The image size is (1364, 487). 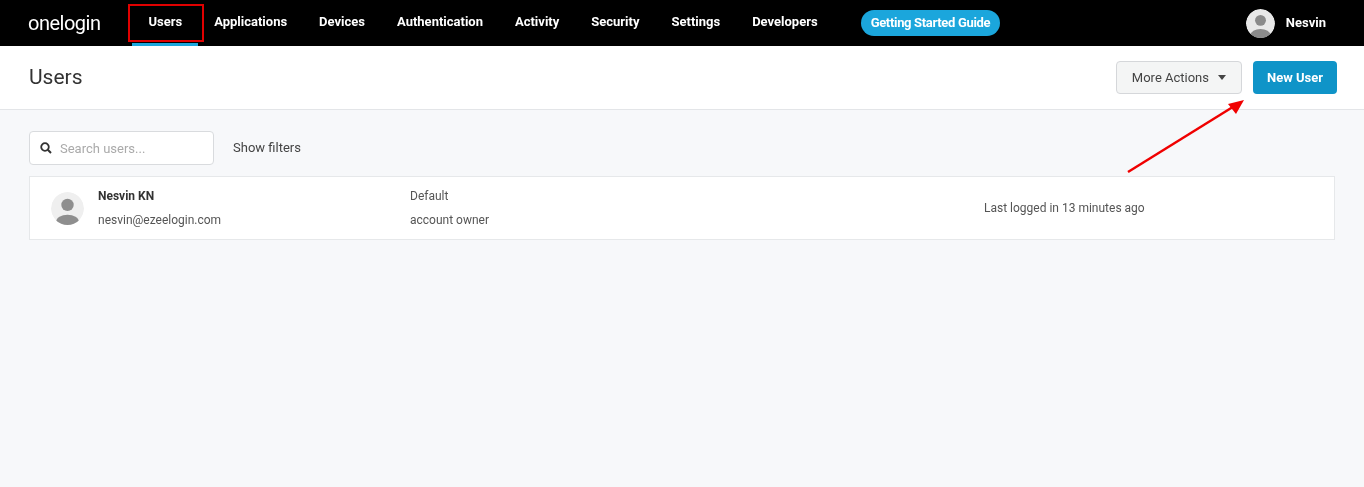 What do you see at coordinates (251, 23) in the screenshot?
I see `nav-tab: Applications` at bounding box center [251, 23].